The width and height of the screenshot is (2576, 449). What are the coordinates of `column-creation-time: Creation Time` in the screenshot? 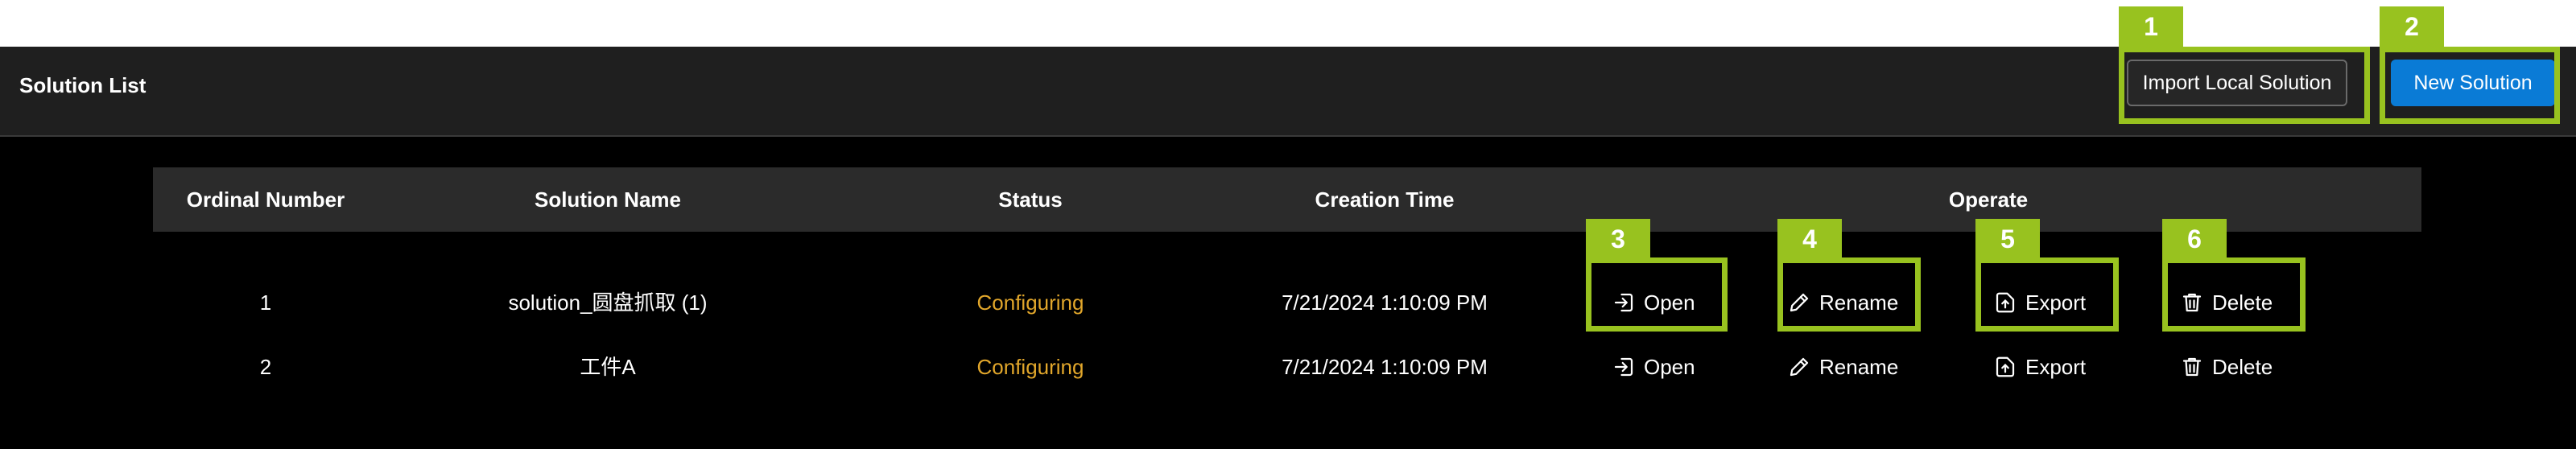 It's located at (1385, 199).